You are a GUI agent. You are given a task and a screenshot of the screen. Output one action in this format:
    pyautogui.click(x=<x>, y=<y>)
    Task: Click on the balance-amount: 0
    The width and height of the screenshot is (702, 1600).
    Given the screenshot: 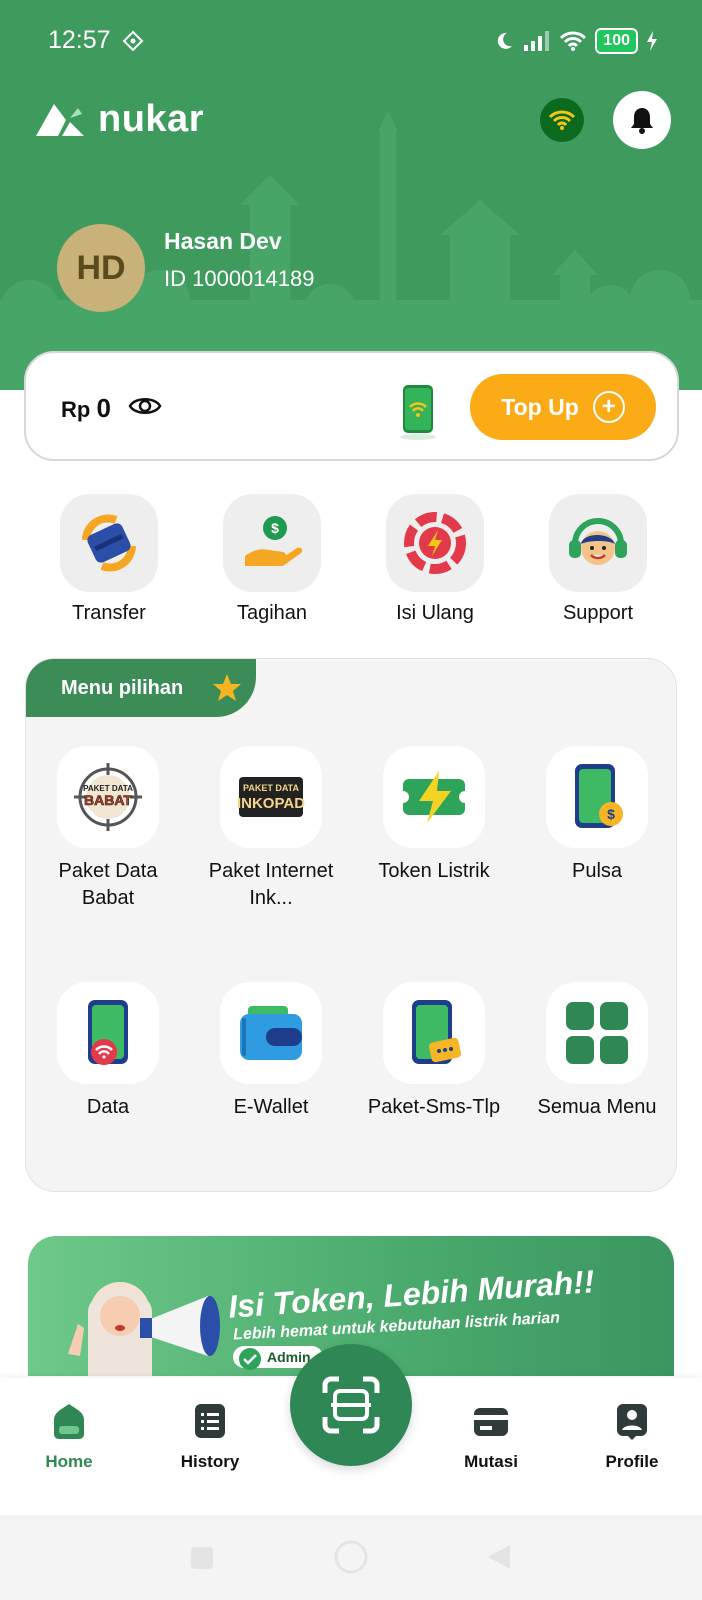 What is the action you would take?
    pyautogui.click(x=103, y=408)
    